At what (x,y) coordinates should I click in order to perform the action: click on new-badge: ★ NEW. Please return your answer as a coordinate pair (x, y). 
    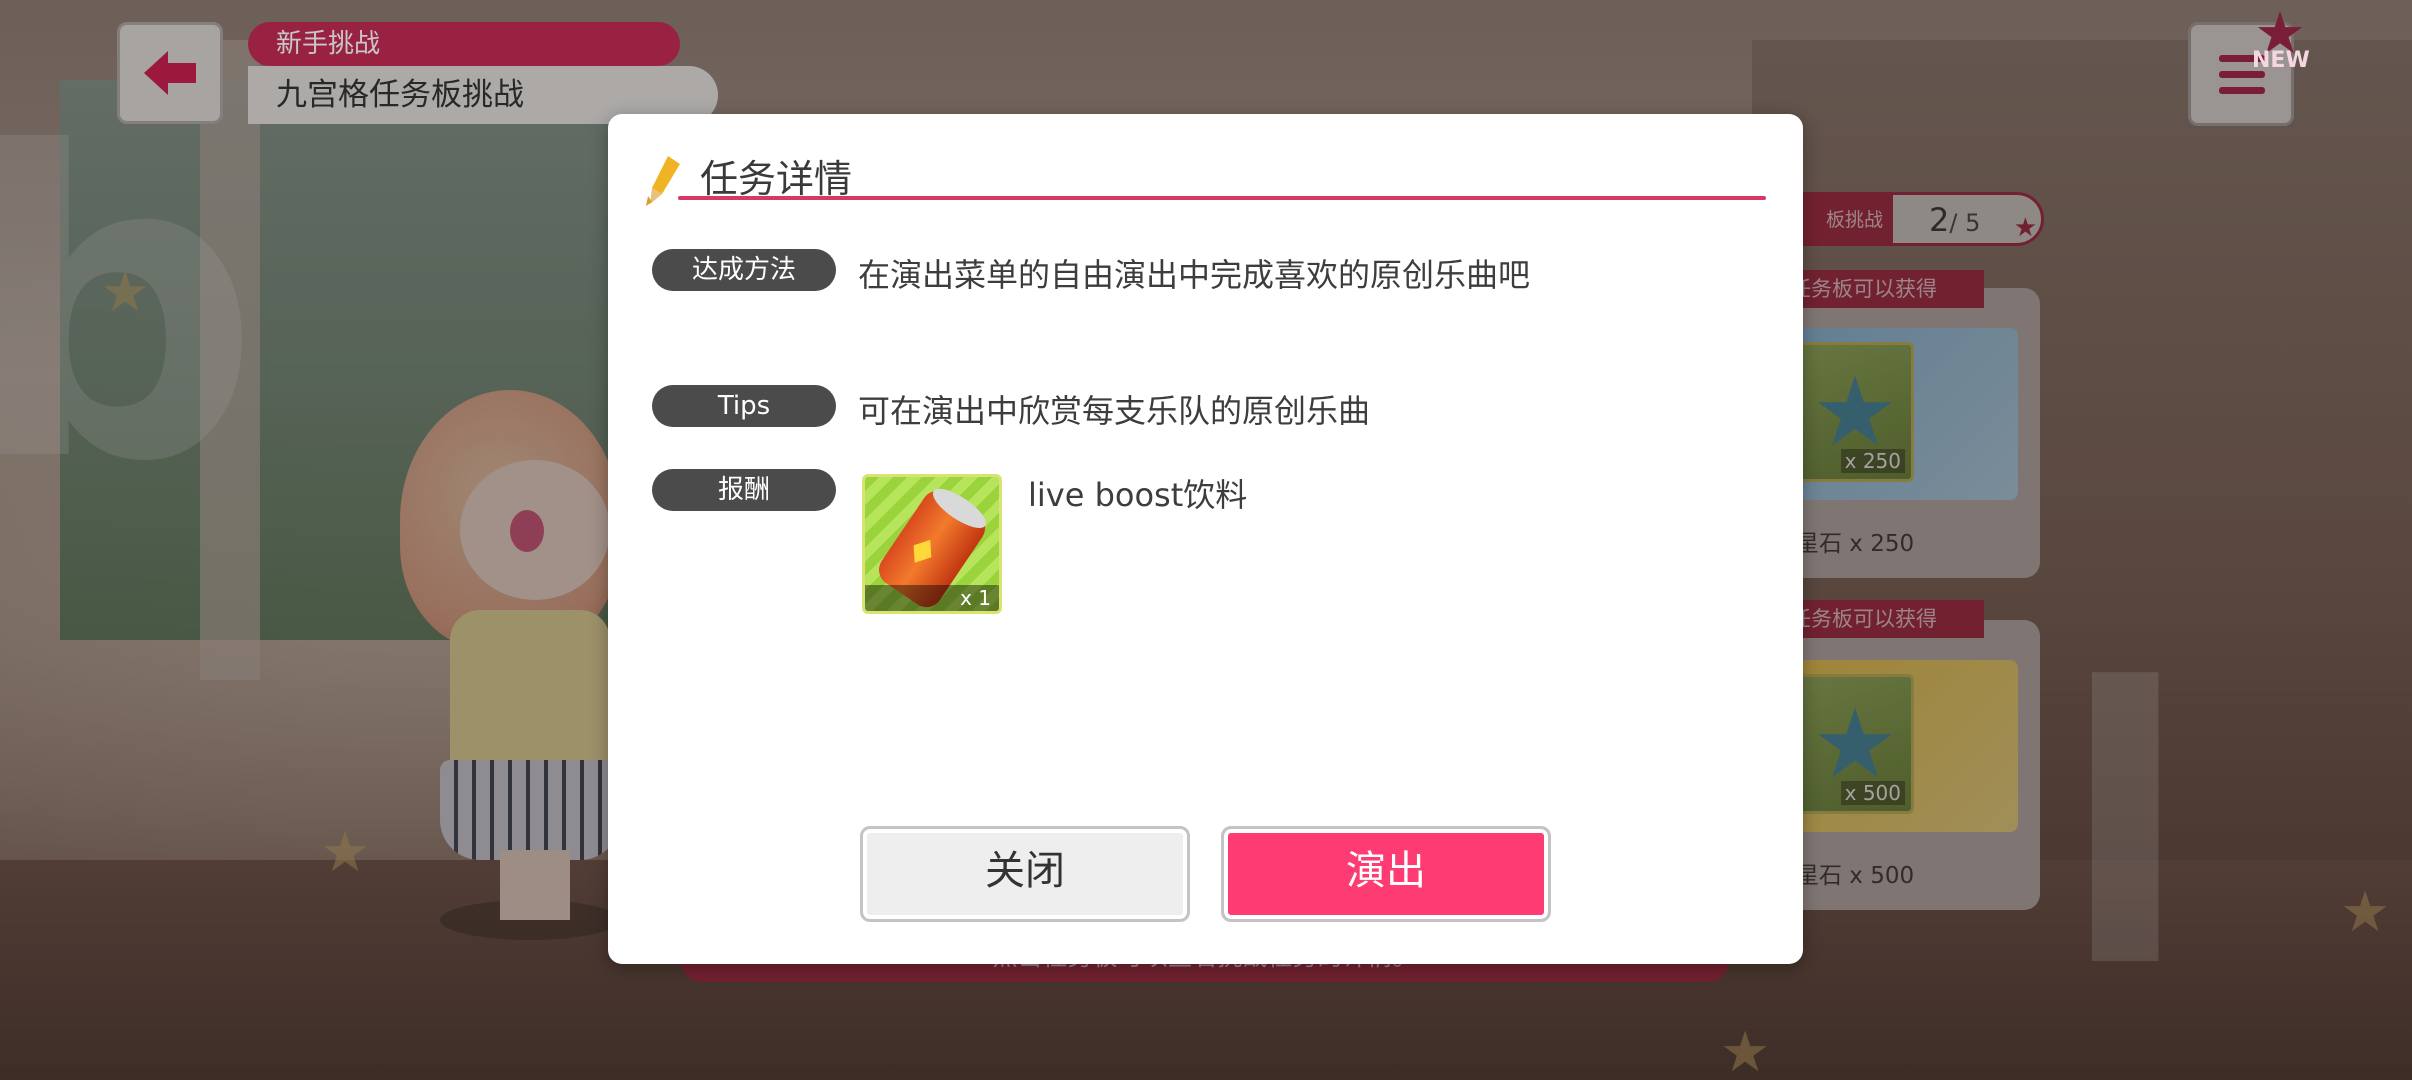
    Looking at the image, I should click on (2284, 39).